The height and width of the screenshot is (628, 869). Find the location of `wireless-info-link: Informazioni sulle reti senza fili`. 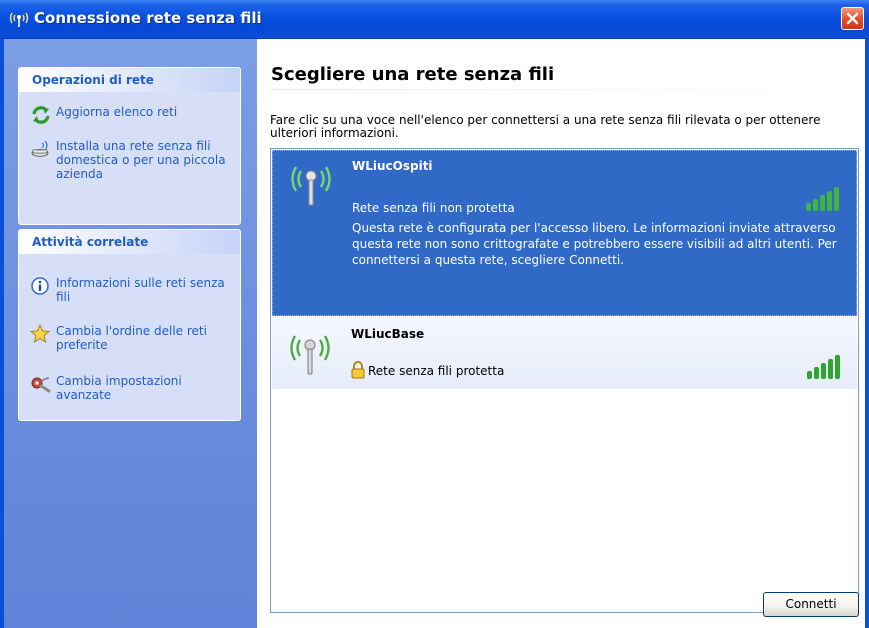

wireless-info-link: Informazioni sulle reti senza fili is located at coordinates (128, 290).